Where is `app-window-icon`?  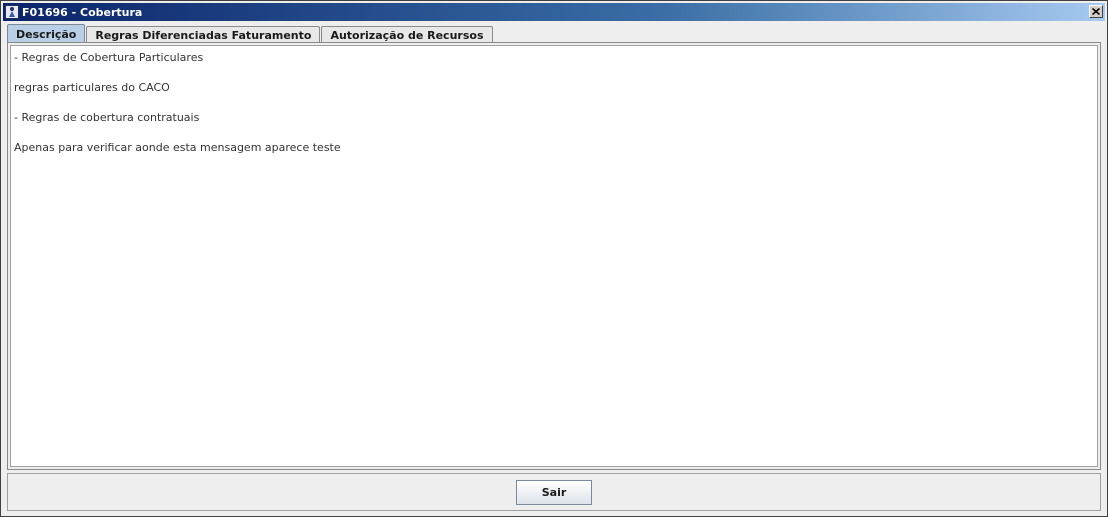 app-window-icon is located at coordinates (12, 12).